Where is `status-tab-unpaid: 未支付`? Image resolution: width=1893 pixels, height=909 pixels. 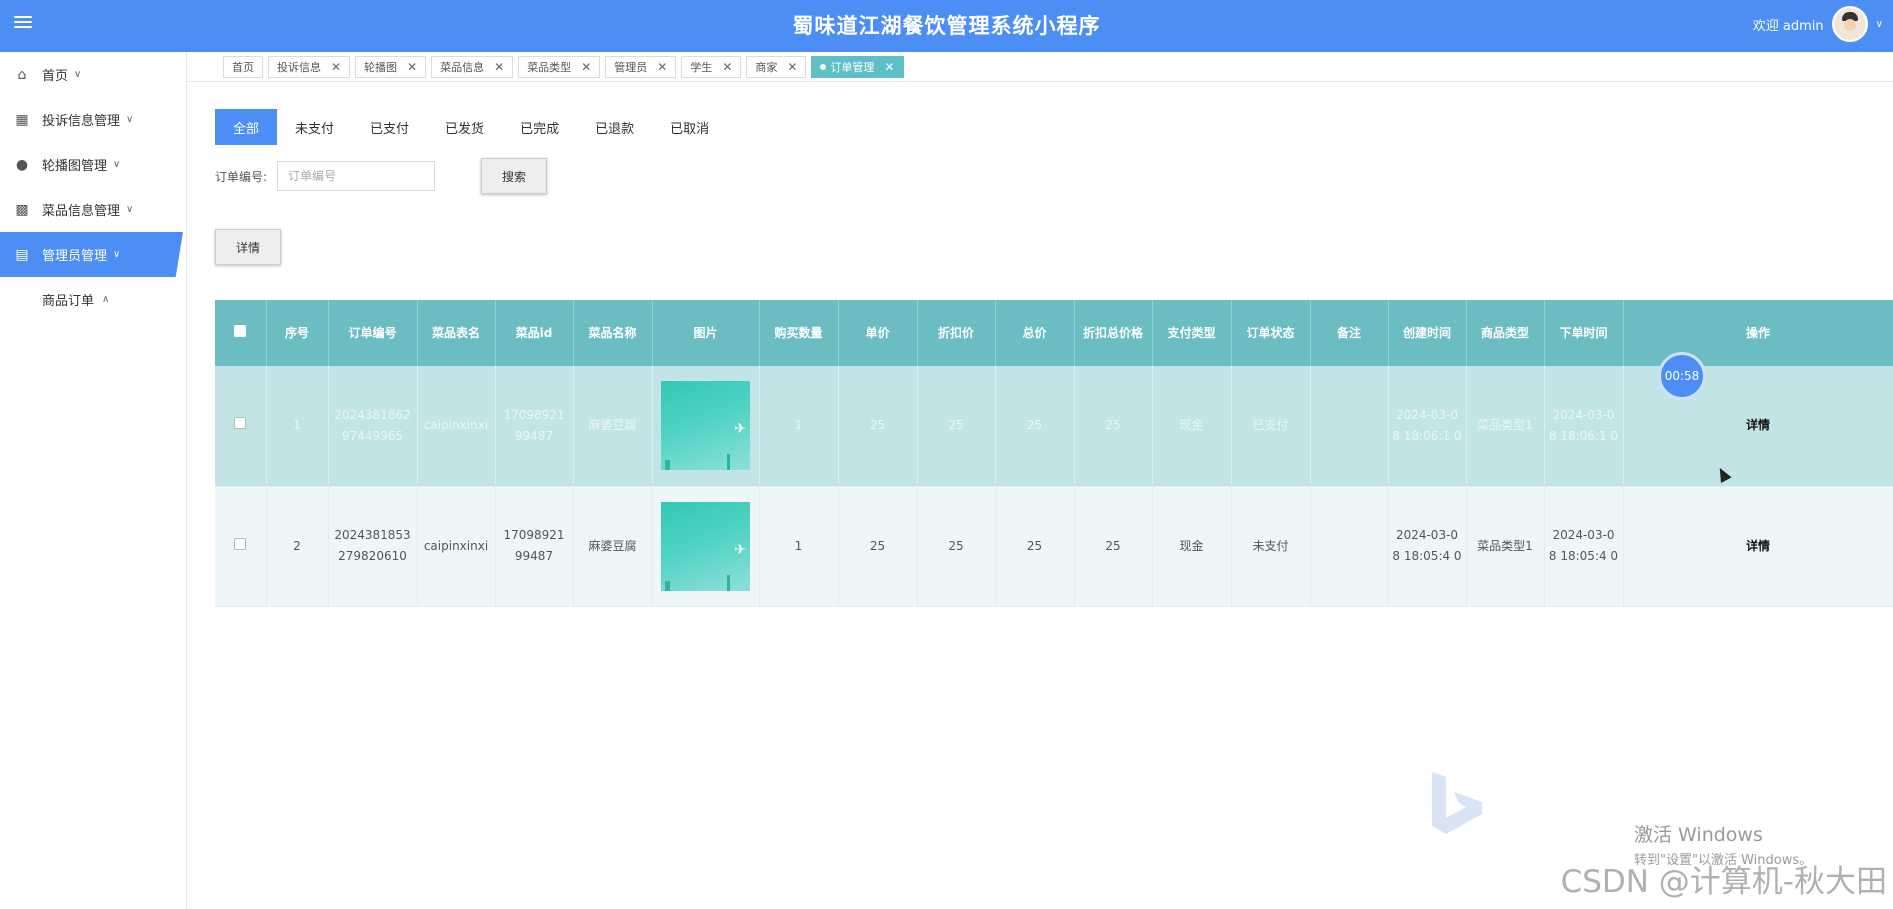
status-tab-unpaid: 未支付 is located at coordinates (314, 127).